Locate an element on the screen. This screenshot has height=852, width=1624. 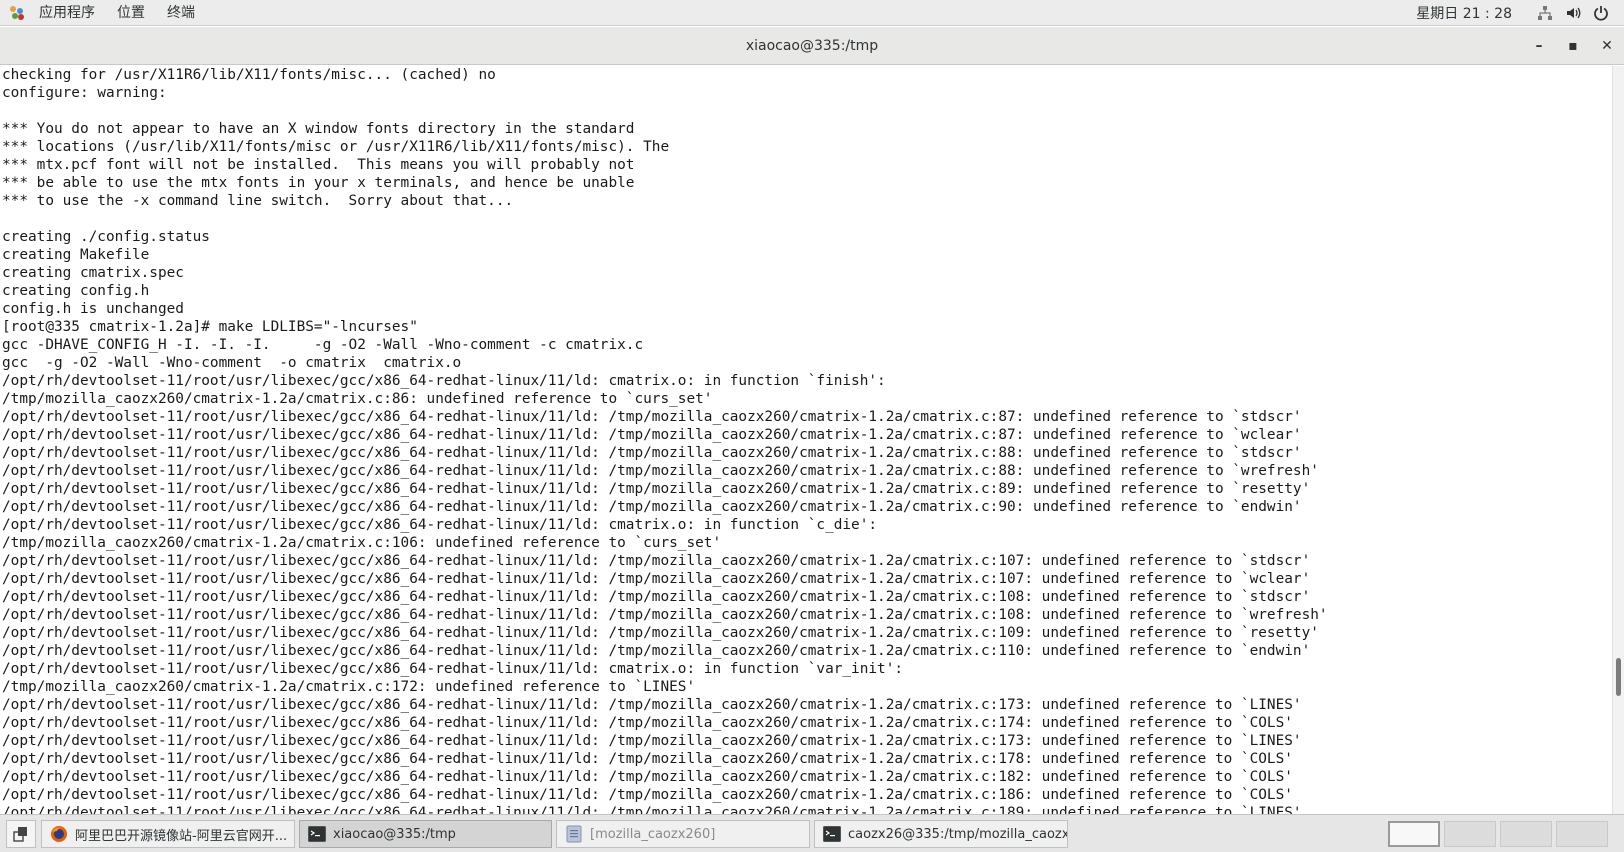
task-terminal-current: xiaocao@335:/tmp is located at coordinates (425, 834).